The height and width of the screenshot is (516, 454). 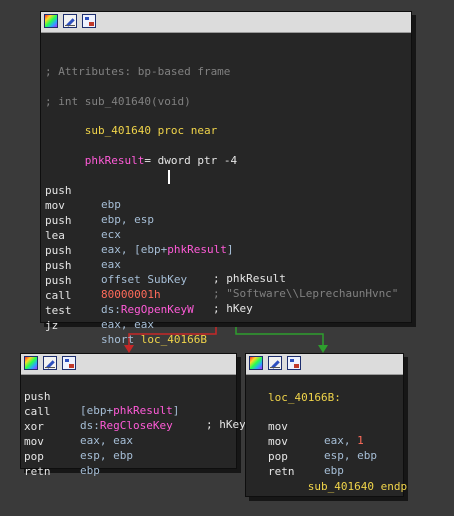 I want to click on operand: ds:RegCloseKey, so click(x=126, y=425).